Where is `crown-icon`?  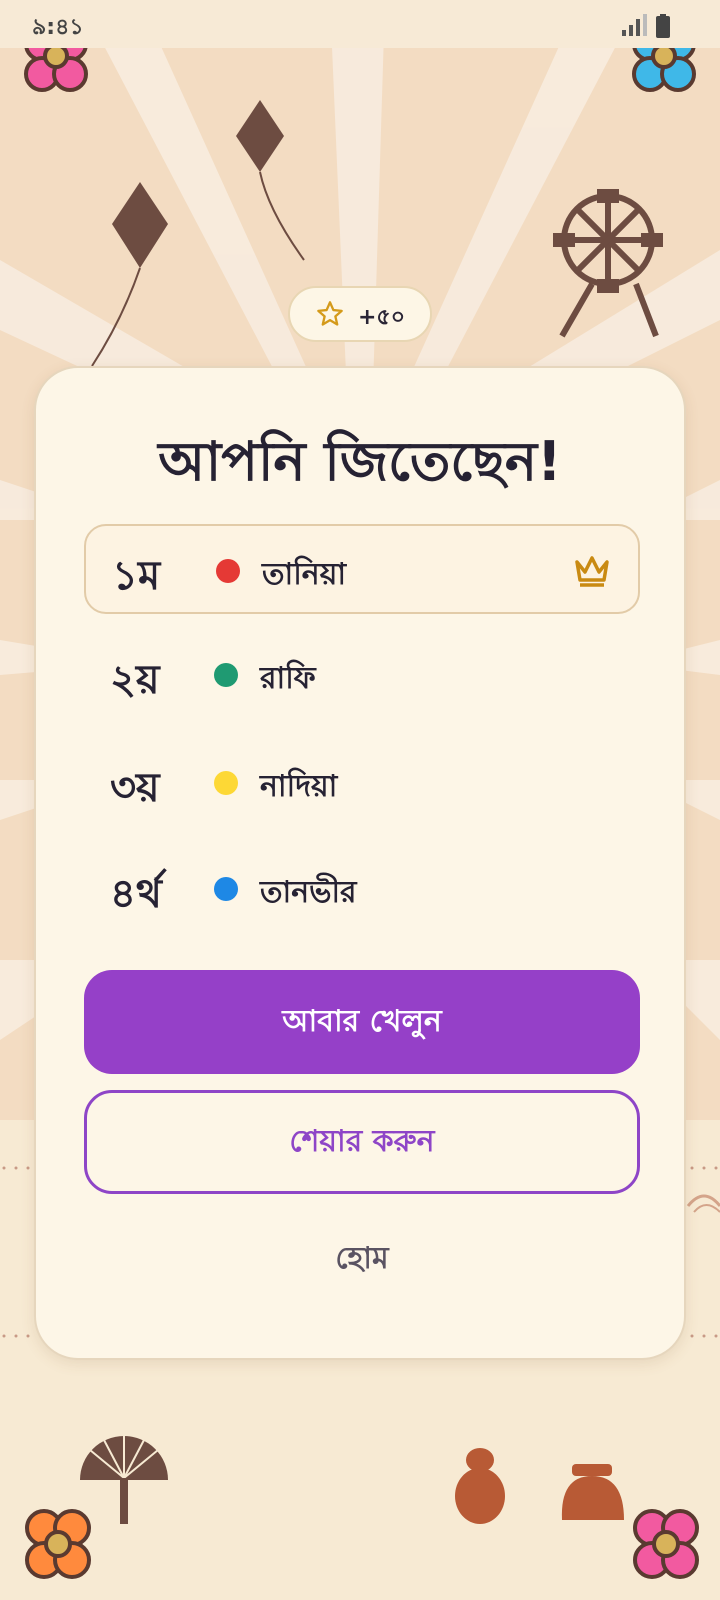
crown-icon is located at coordinates (592, 571).